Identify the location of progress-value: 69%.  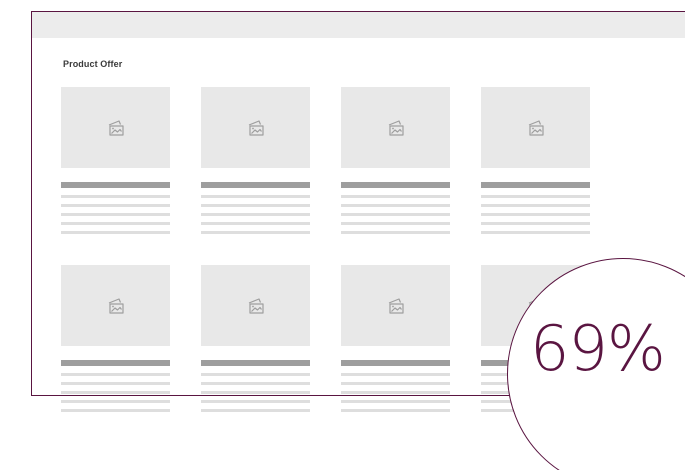
(598, 348).